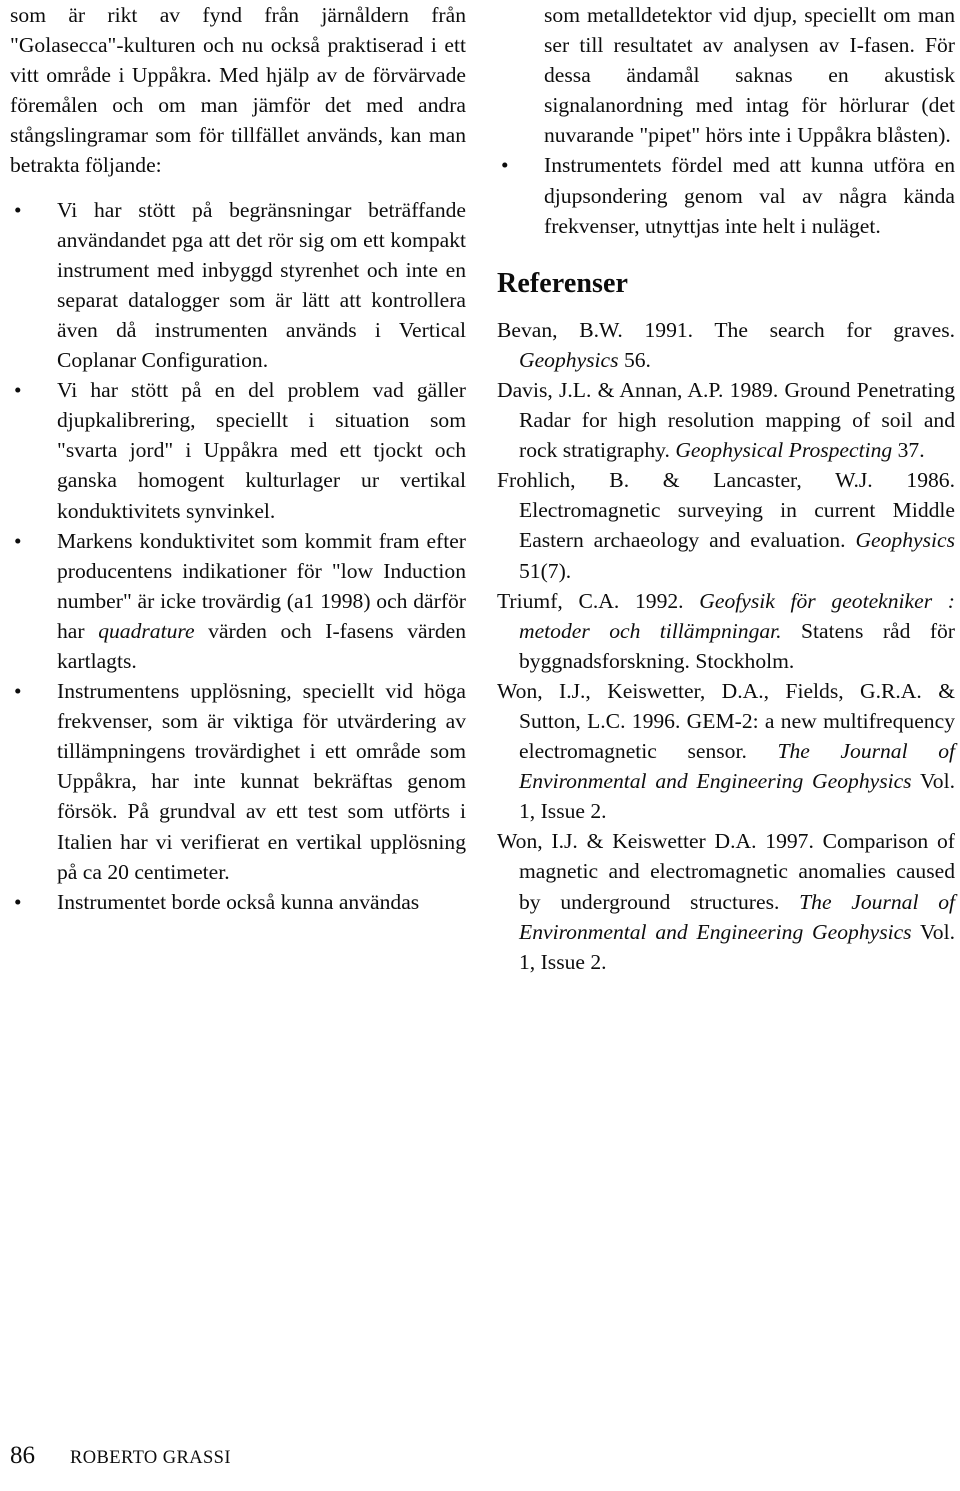 This screenshot has width=960, height=1491. Describe the element at coordinates (146, 630) in the screenshot. I see `list-item-italic-term: quadrature` at that location.